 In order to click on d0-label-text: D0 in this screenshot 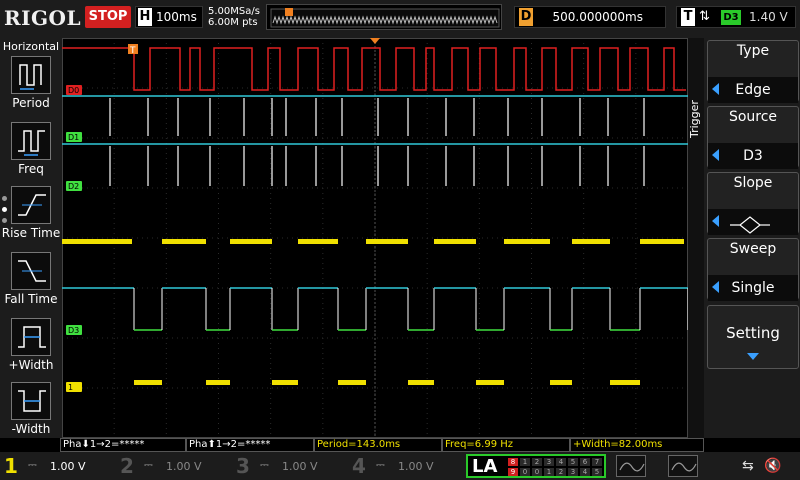, I will do `click(73, 90)`.